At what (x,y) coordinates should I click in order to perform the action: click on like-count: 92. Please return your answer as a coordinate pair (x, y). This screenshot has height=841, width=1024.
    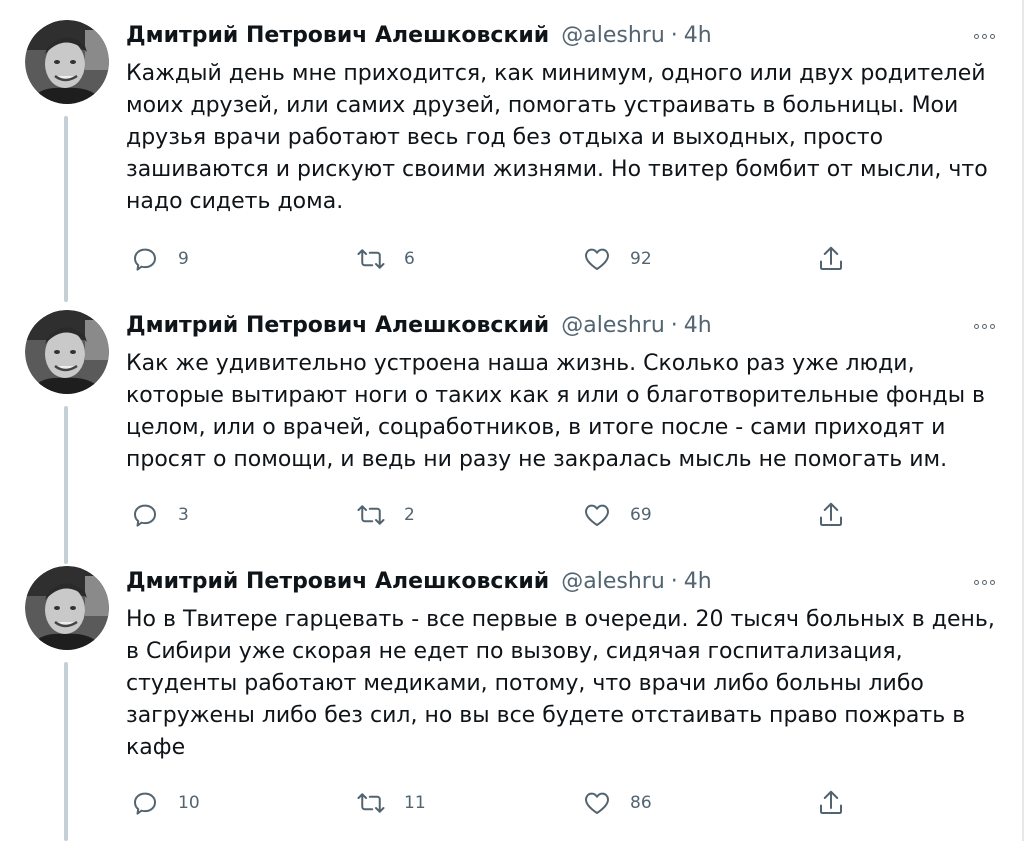
    Looking at the image, I should click on (641, 259).